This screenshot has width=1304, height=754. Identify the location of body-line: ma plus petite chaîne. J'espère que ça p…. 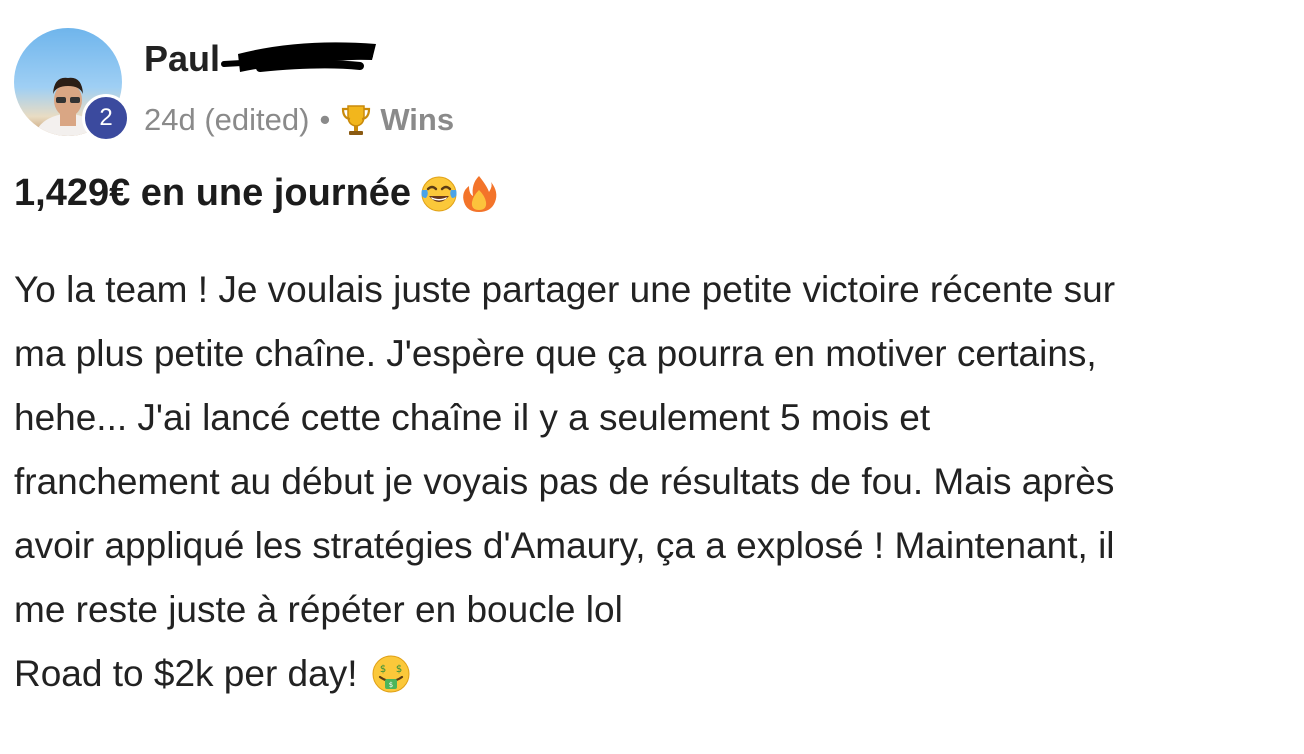
(555, 353).